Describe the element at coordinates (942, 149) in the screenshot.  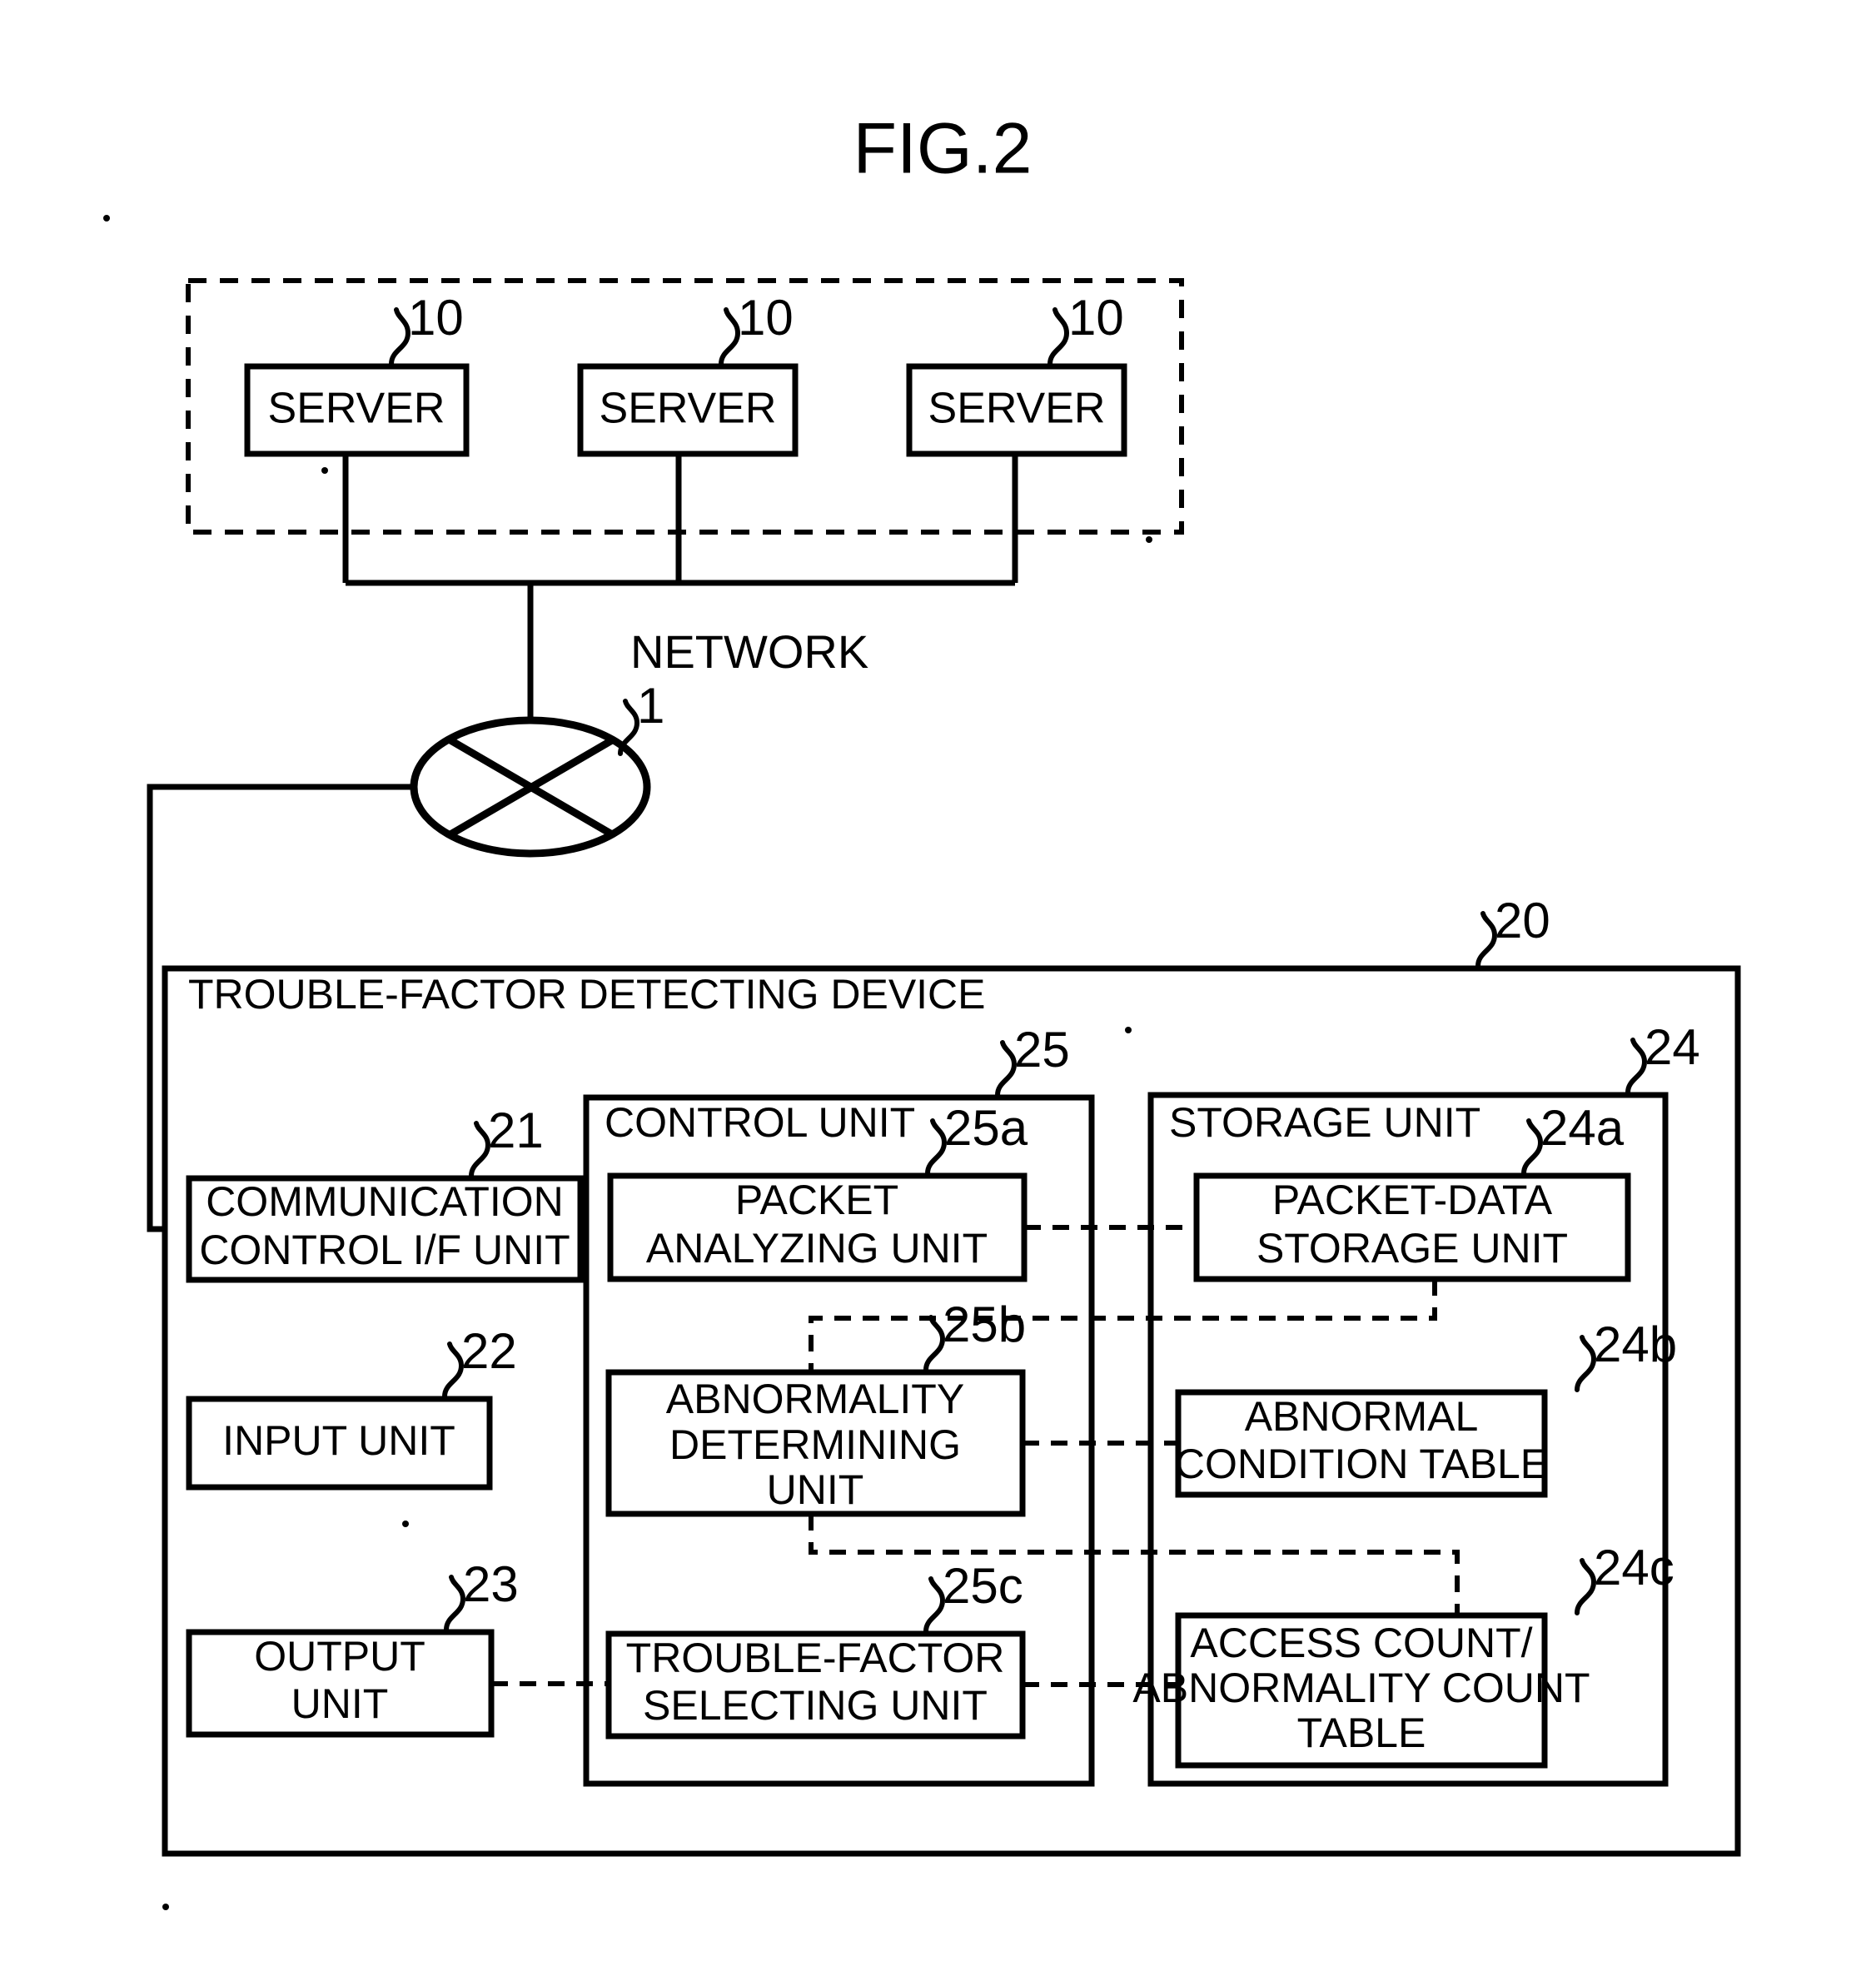
I see `figure-title: FIG.2` at that location.